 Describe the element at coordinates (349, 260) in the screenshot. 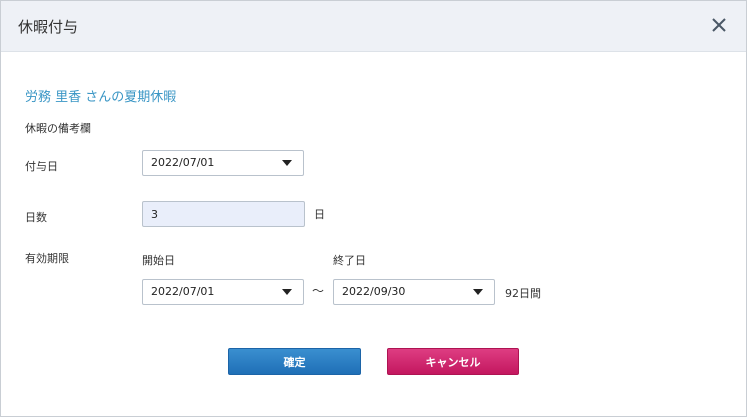

I see `end-date-label: 終了日` at that location.